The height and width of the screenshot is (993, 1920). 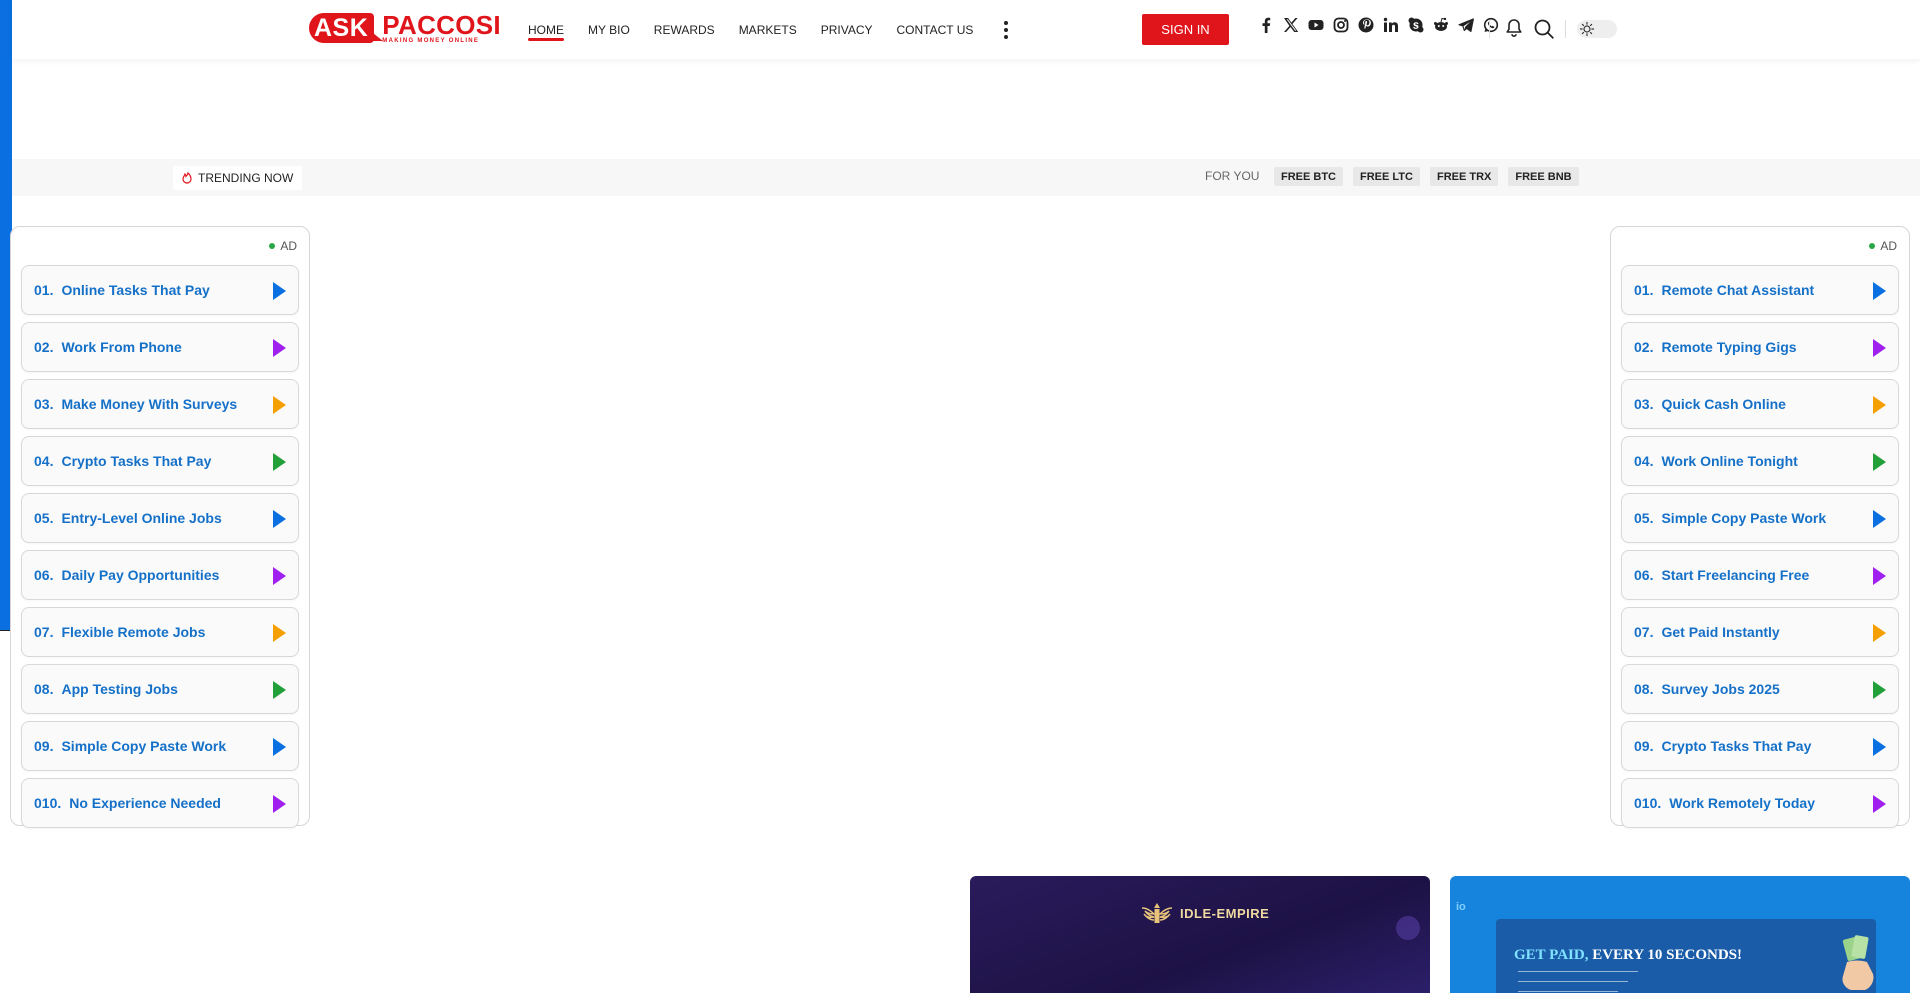 I want to click on link-item: 05. Entry-Level Online Jobs, so click(x=160, y=518).